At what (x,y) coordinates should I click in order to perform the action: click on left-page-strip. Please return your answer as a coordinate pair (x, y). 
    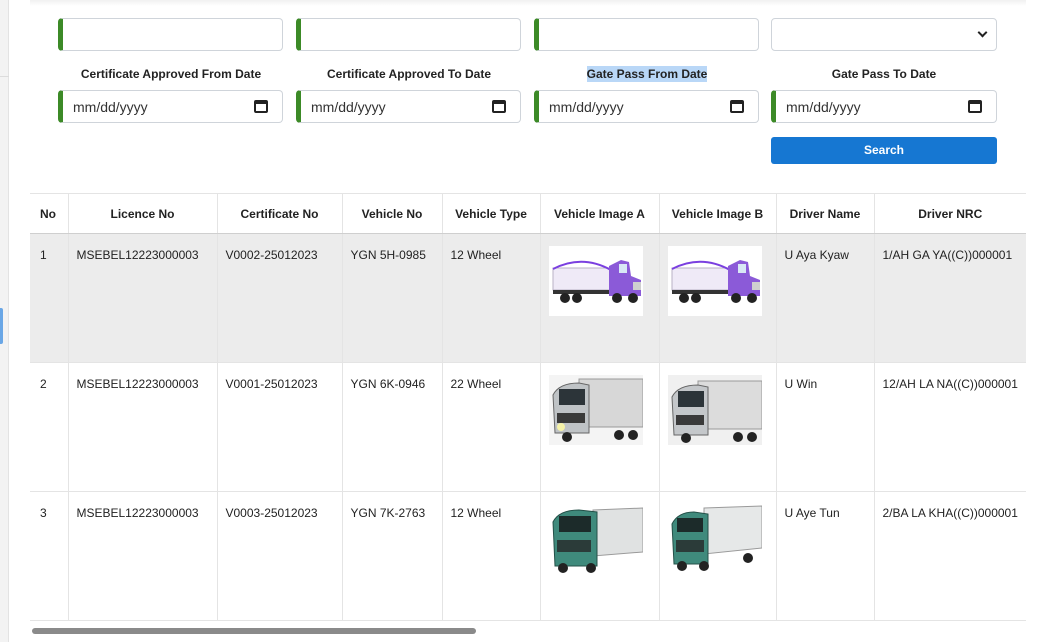
    Looking at the image, I should click on (4, 321).